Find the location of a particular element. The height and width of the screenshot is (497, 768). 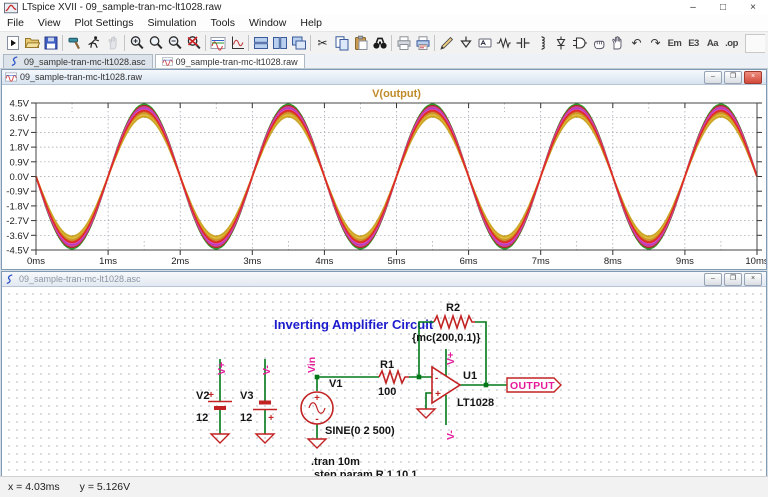

diode-icon is located at coordinates (560, 43).